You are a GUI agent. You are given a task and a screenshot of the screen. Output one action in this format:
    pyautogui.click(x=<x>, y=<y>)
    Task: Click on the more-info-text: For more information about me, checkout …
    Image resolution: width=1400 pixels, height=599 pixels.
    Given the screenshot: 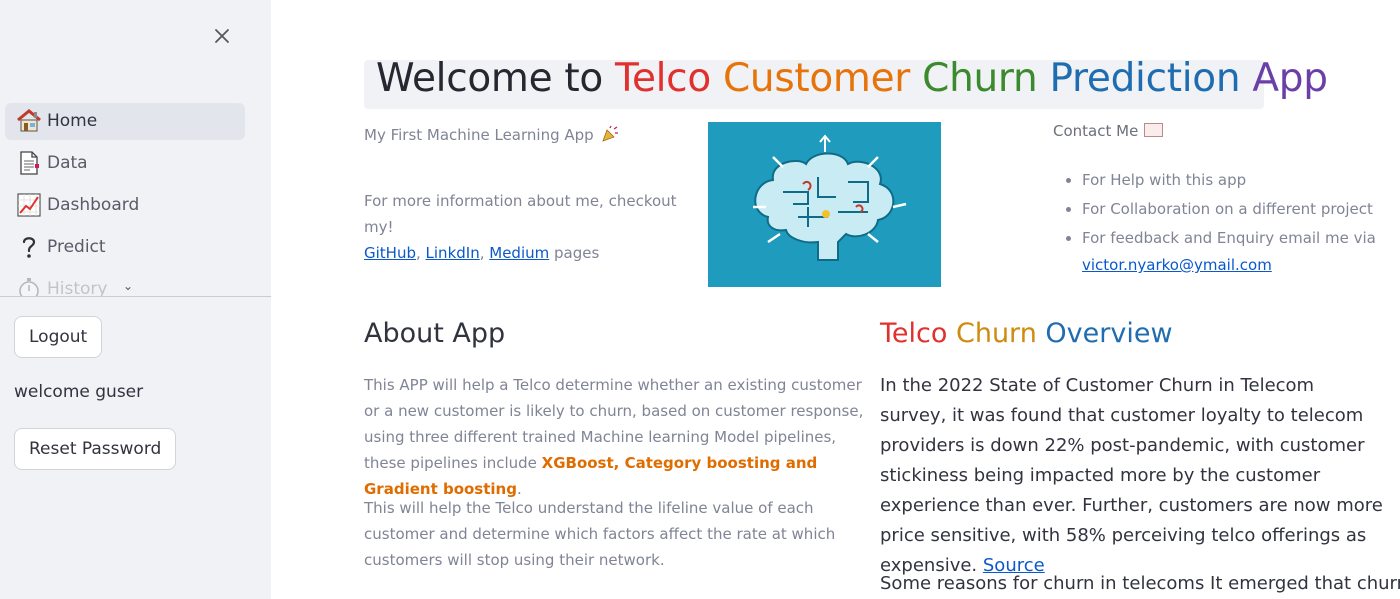 What is the action you would take?
    pyautogui.click(x=520, y=227)
    